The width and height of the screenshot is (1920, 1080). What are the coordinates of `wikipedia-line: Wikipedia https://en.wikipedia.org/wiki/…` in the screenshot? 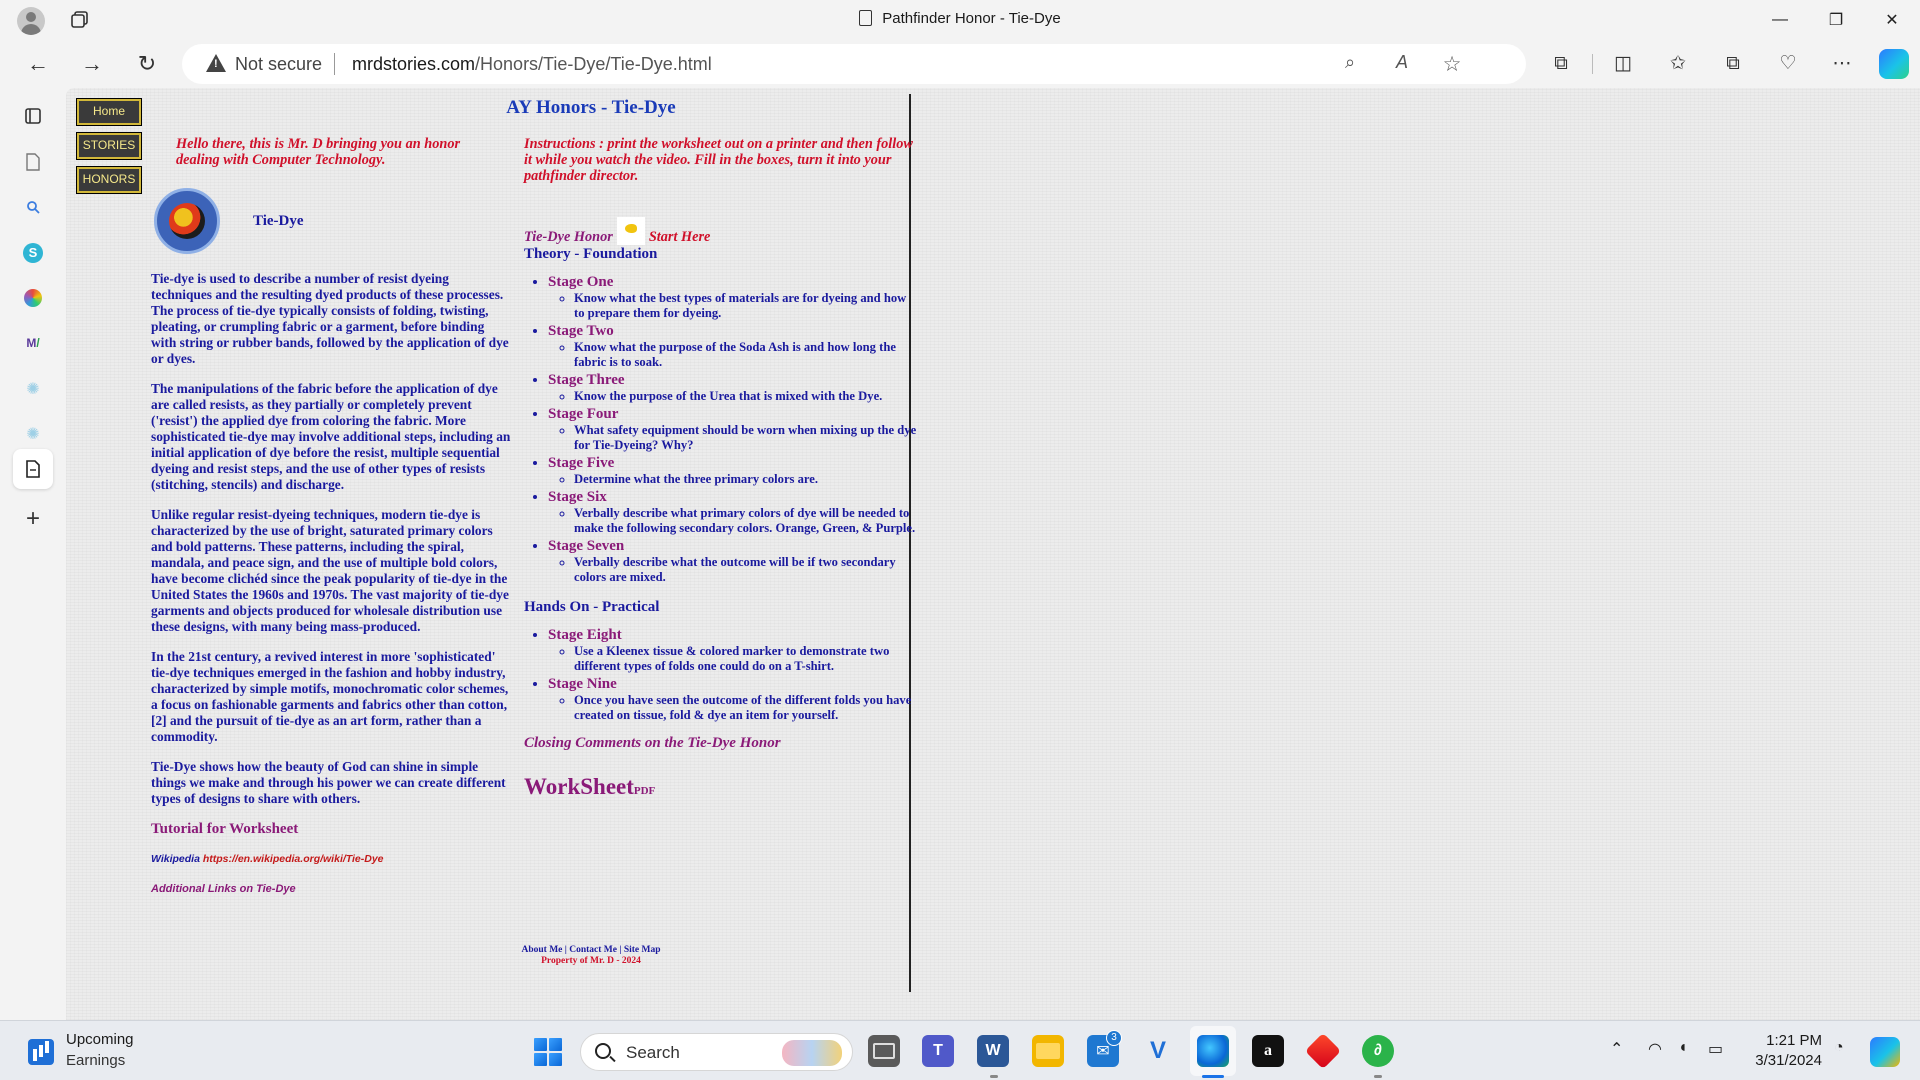 It's located at (331, 859).